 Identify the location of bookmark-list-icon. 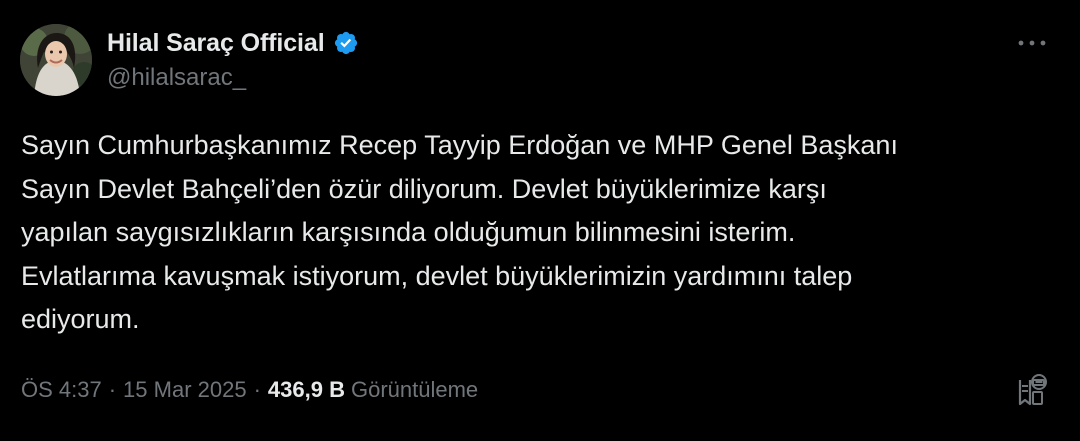
(1032, 390).